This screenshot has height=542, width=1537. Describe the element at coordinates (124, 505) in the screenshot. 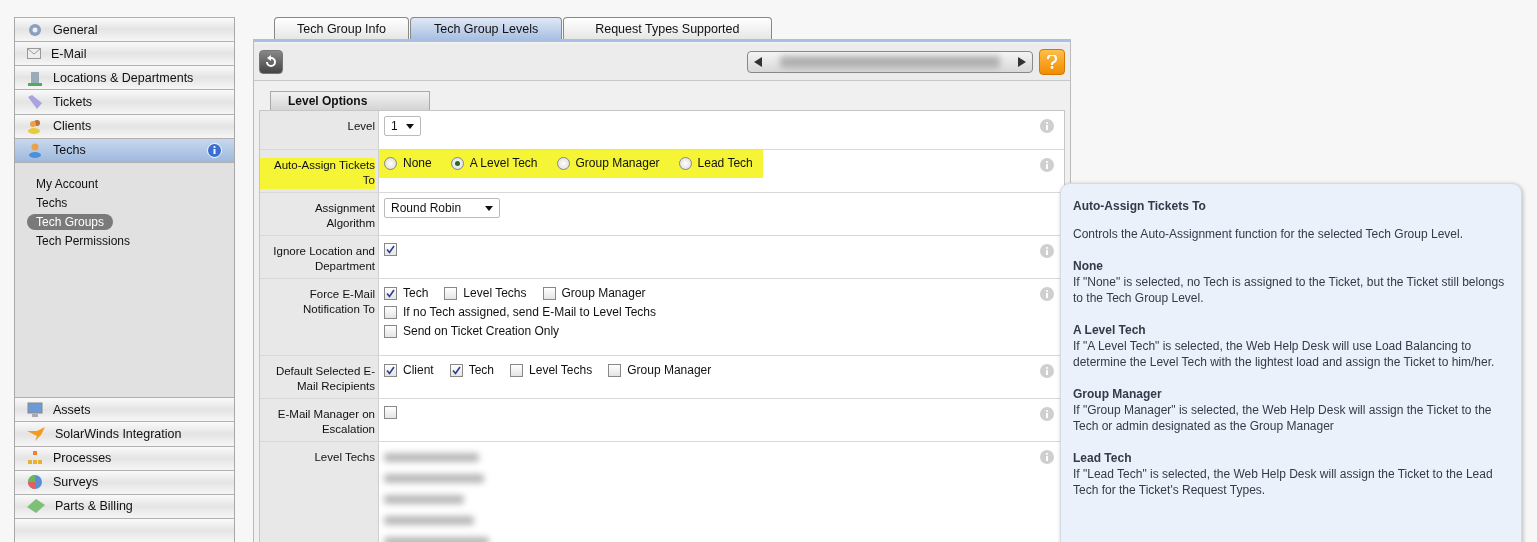

I see `sidebar-item: Parts & Billing` at that location.